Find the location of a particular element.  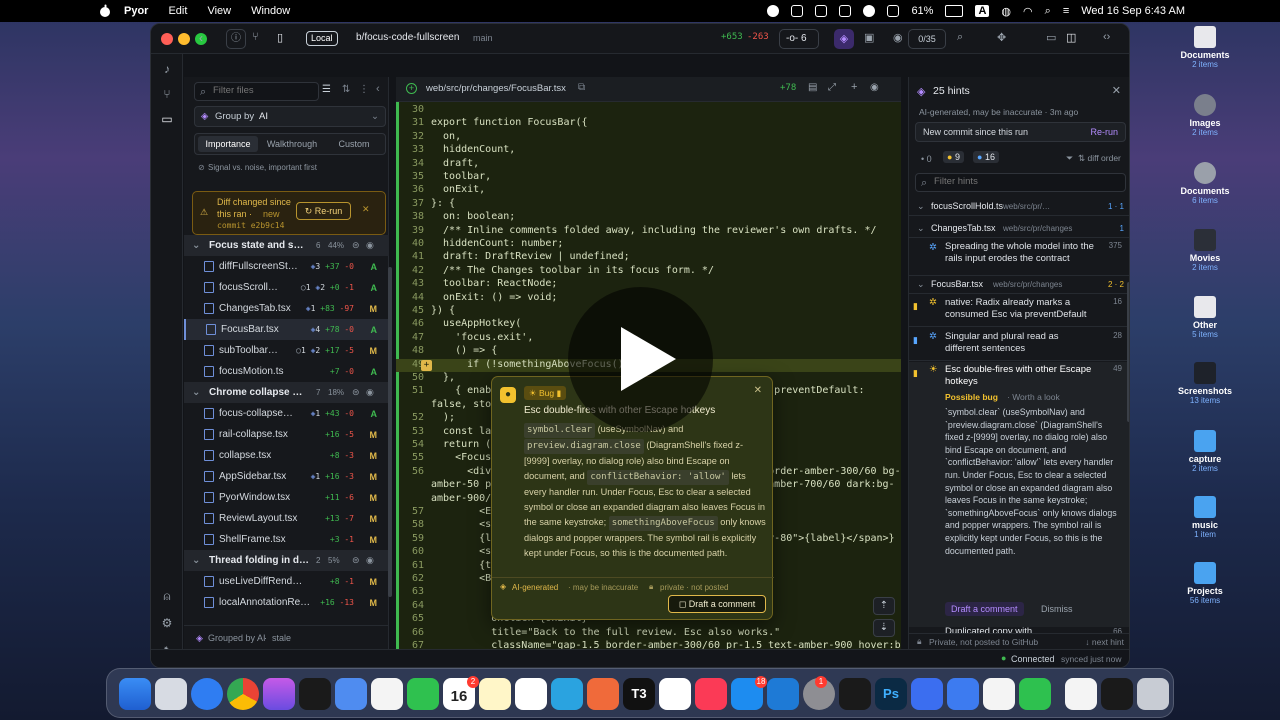

gear-icon: ⚙ is located at coordinates (167, 623).